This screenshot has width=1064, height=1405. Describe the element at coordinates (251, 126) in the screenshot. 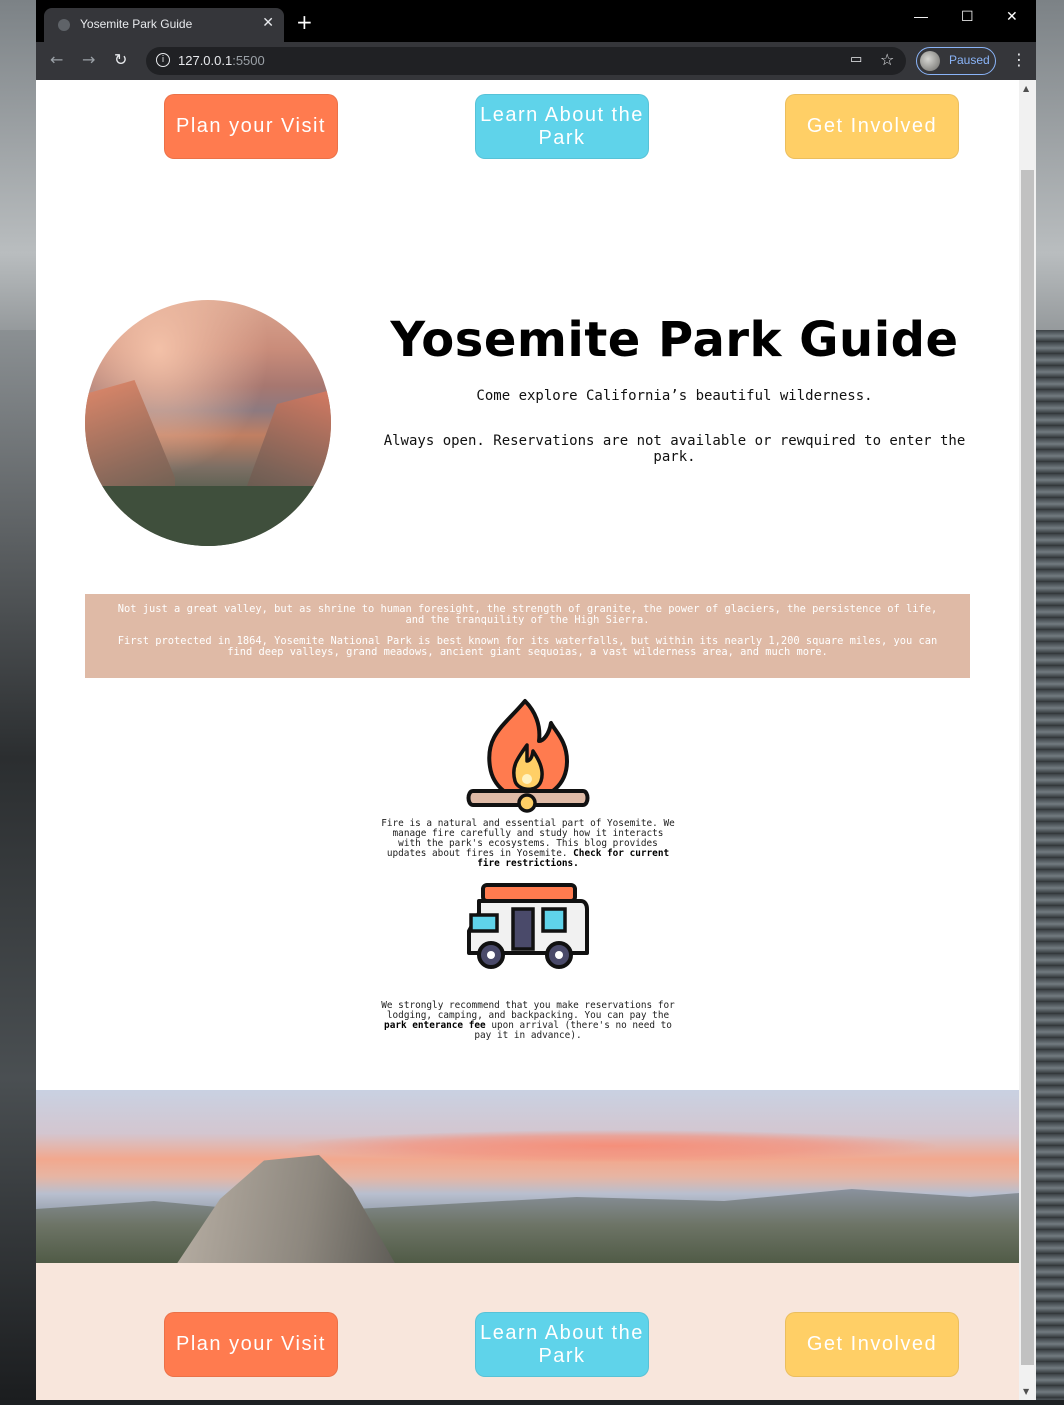

I see `plan-visit-button: Plan your Visit` at that location.